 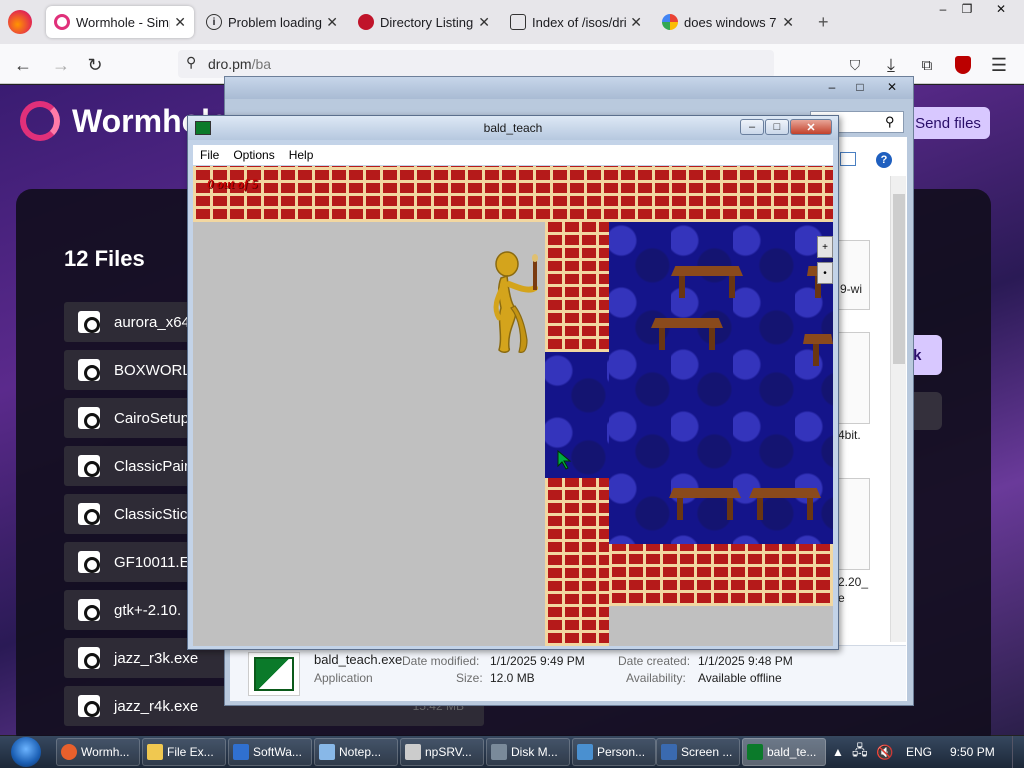 I want to click on volume-muted-icon: 🔇, so click(x=884, y=752).